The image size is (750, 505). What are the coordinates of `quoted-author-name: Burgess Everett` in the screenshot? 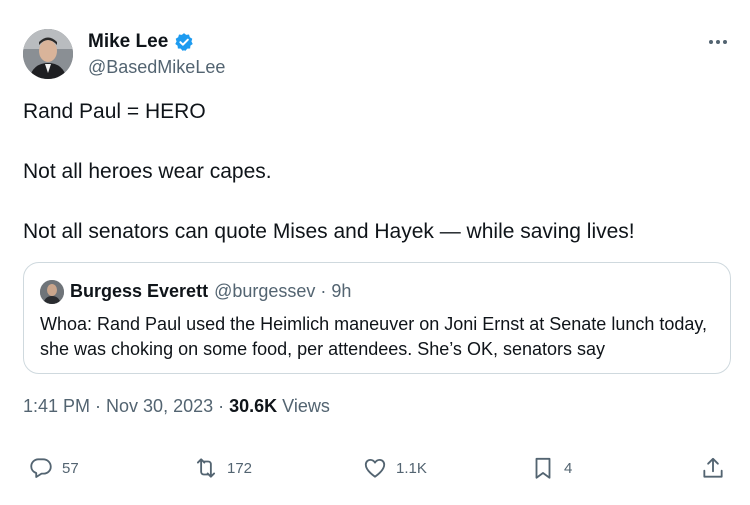 It's located at (139, 291).